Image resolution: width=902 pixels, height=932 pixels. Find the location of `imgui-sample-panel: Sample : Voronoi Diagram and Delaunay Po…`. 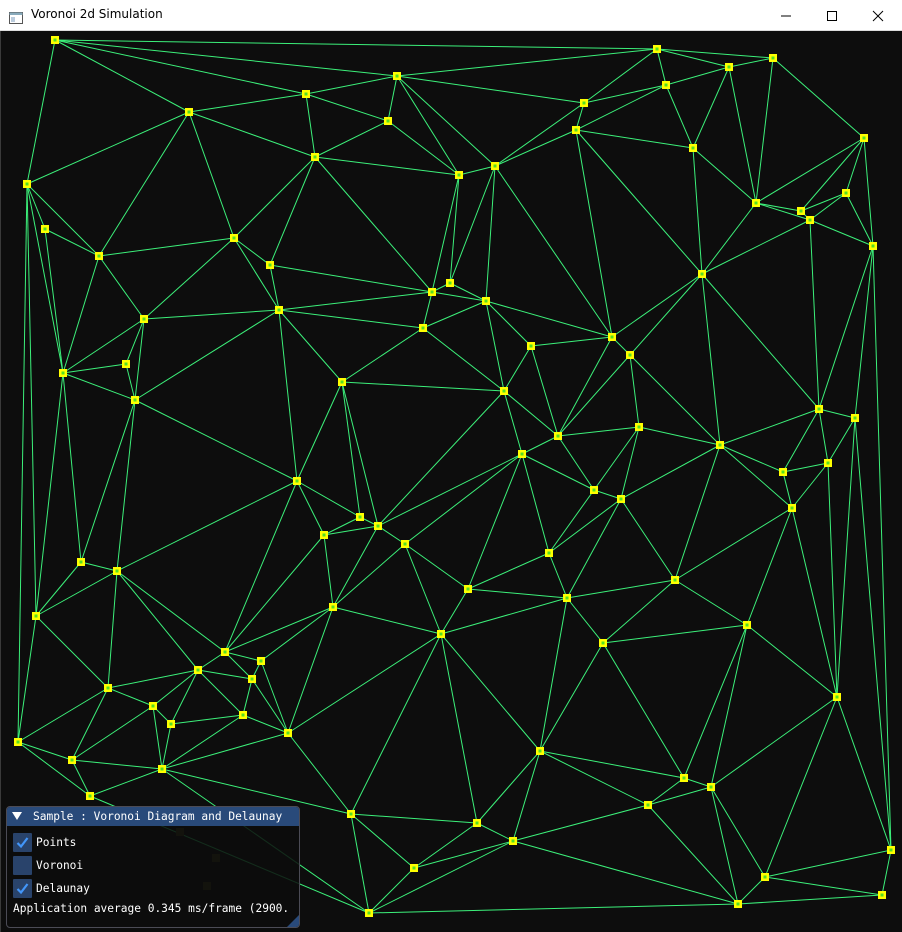

imgui-sample-panel: Sample : Voronoi Diagram and Delaunay Po… is located at coordinates (153, 867).